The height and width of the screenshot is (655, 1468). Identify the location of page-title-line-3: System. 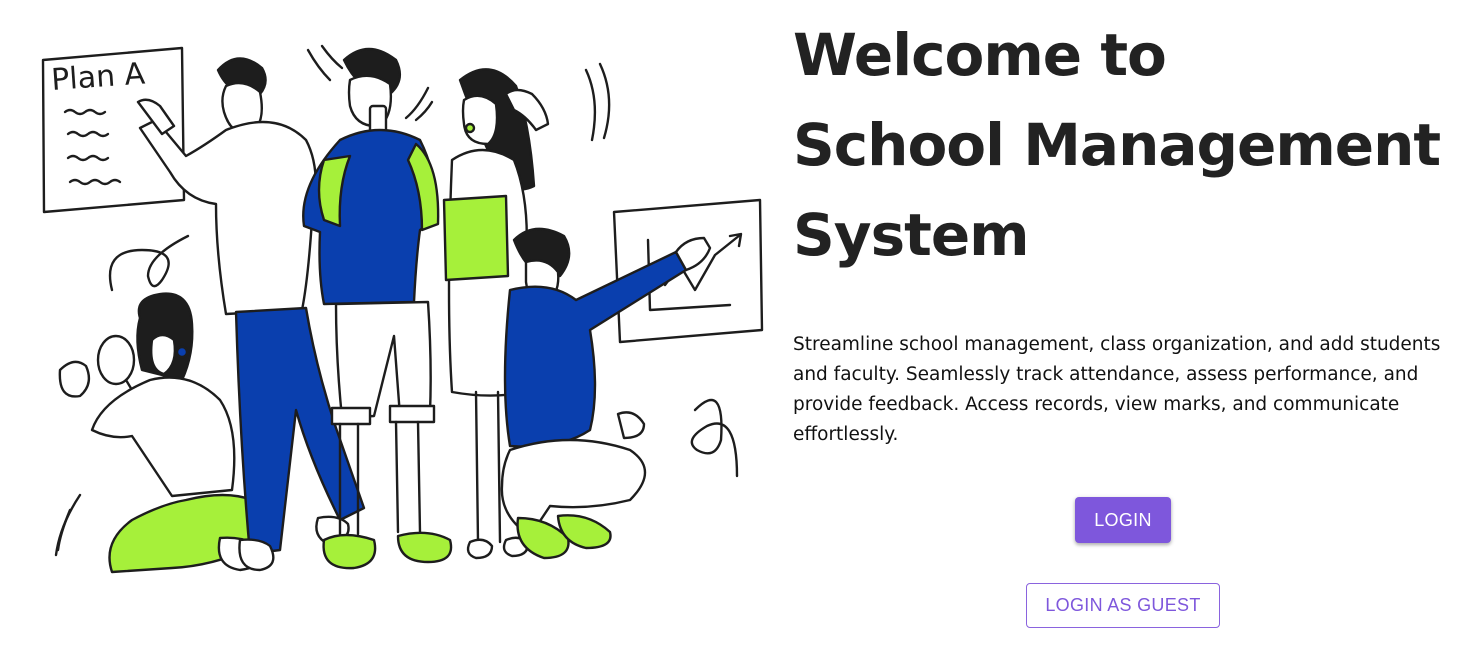
(911, 235).